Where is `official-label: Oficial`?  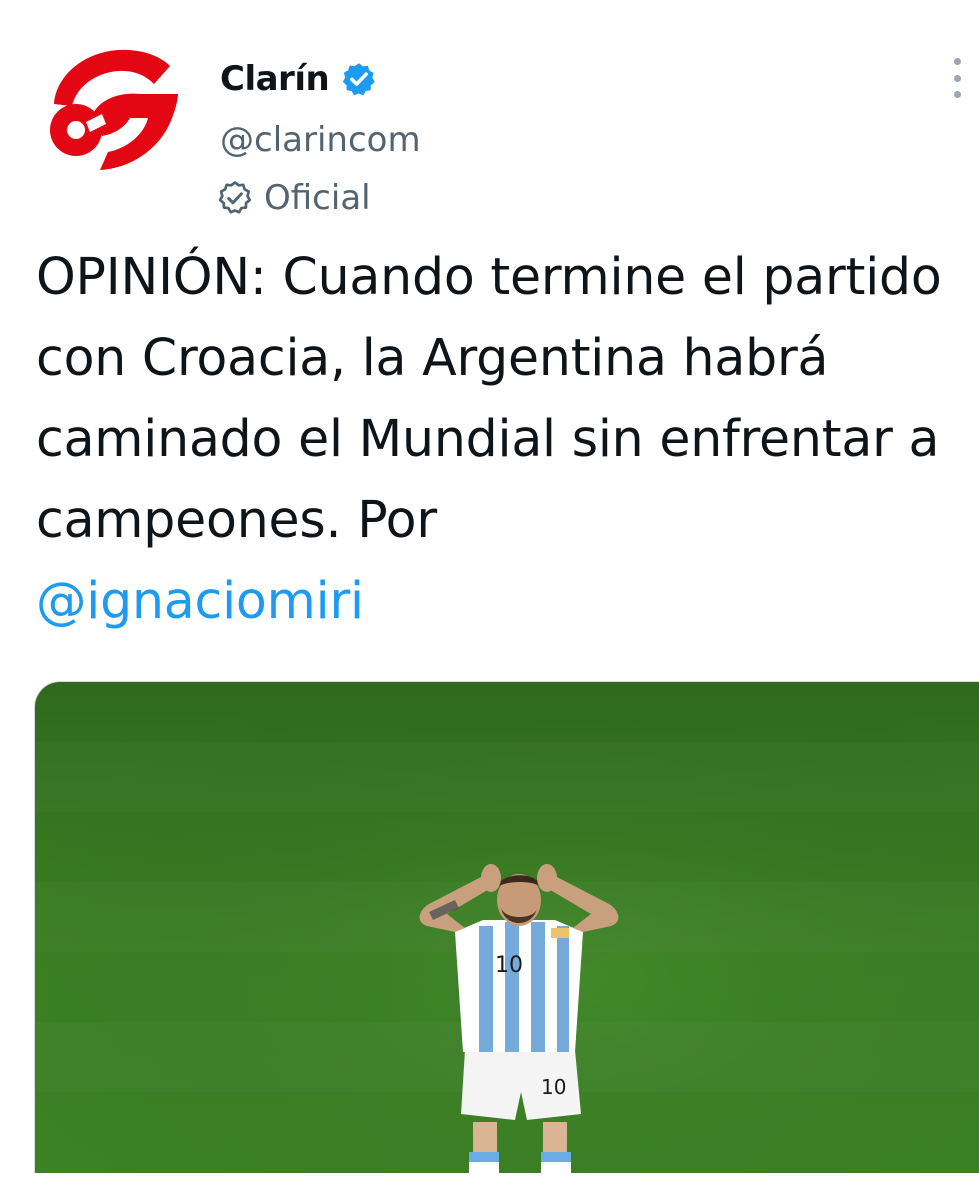
official-label: Oficial is located at coordinates (293, 198).